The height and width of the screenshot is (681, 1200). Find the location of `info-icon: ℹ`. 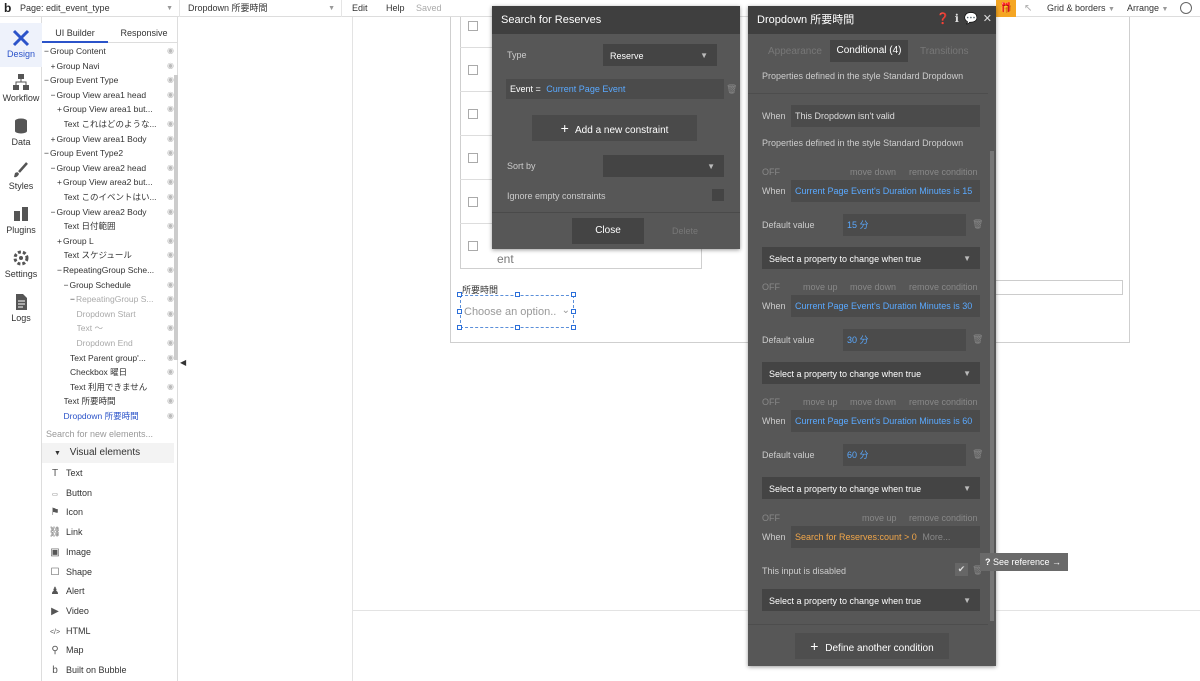

info-icon: ℹ is located at coordinates (957, 19).